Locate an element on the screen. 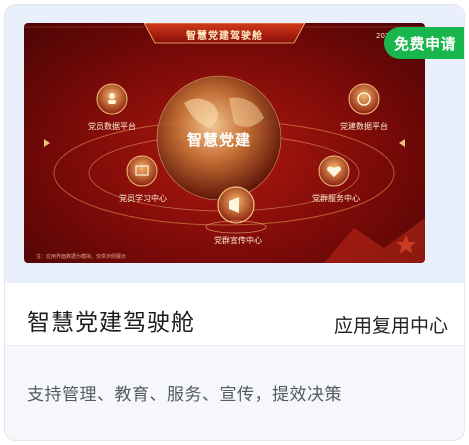  node-label-publicity-center: 党群宣传中心 is located at coordinates (238, 240).